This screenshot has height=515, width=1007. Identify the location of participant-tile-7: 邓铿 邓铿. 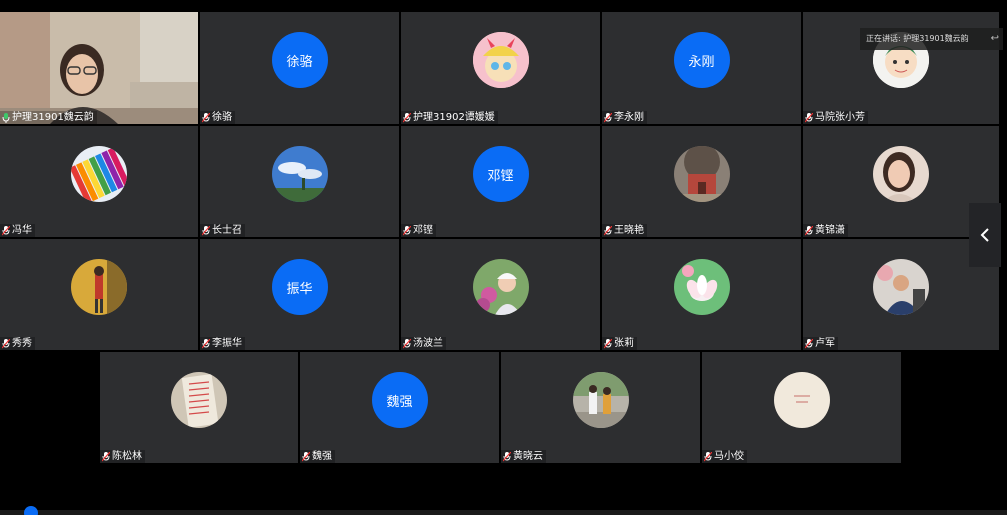
(500, 181).